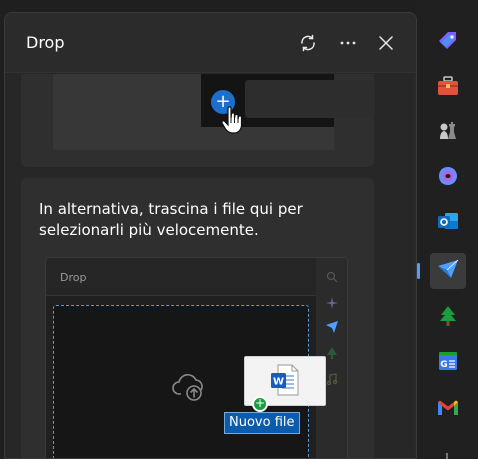  I want to click on sidebar-item-shopping, so click(448, 43).